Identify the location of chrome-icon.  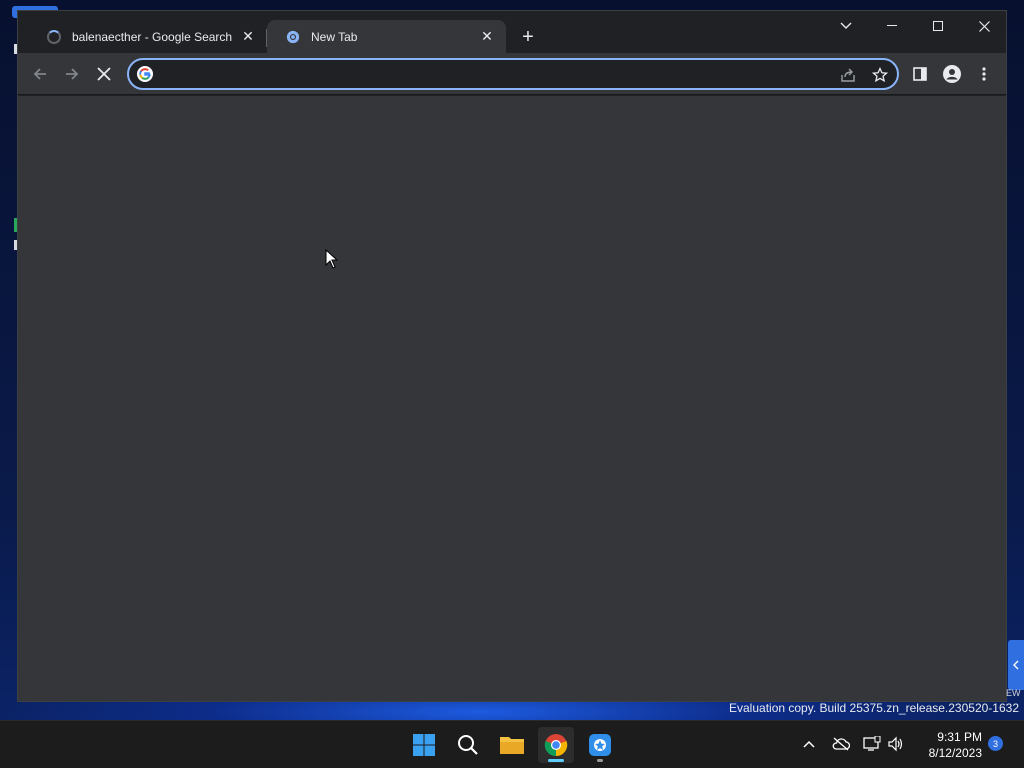
(556, 745).